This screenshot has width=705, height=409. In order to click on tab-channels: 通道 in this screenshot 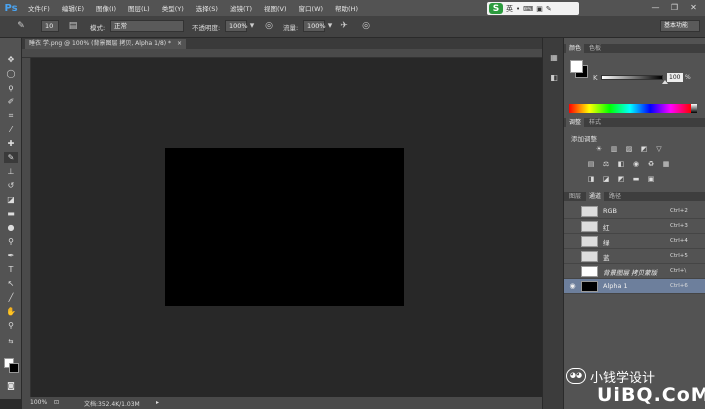, I will do `click(595, 196)`.